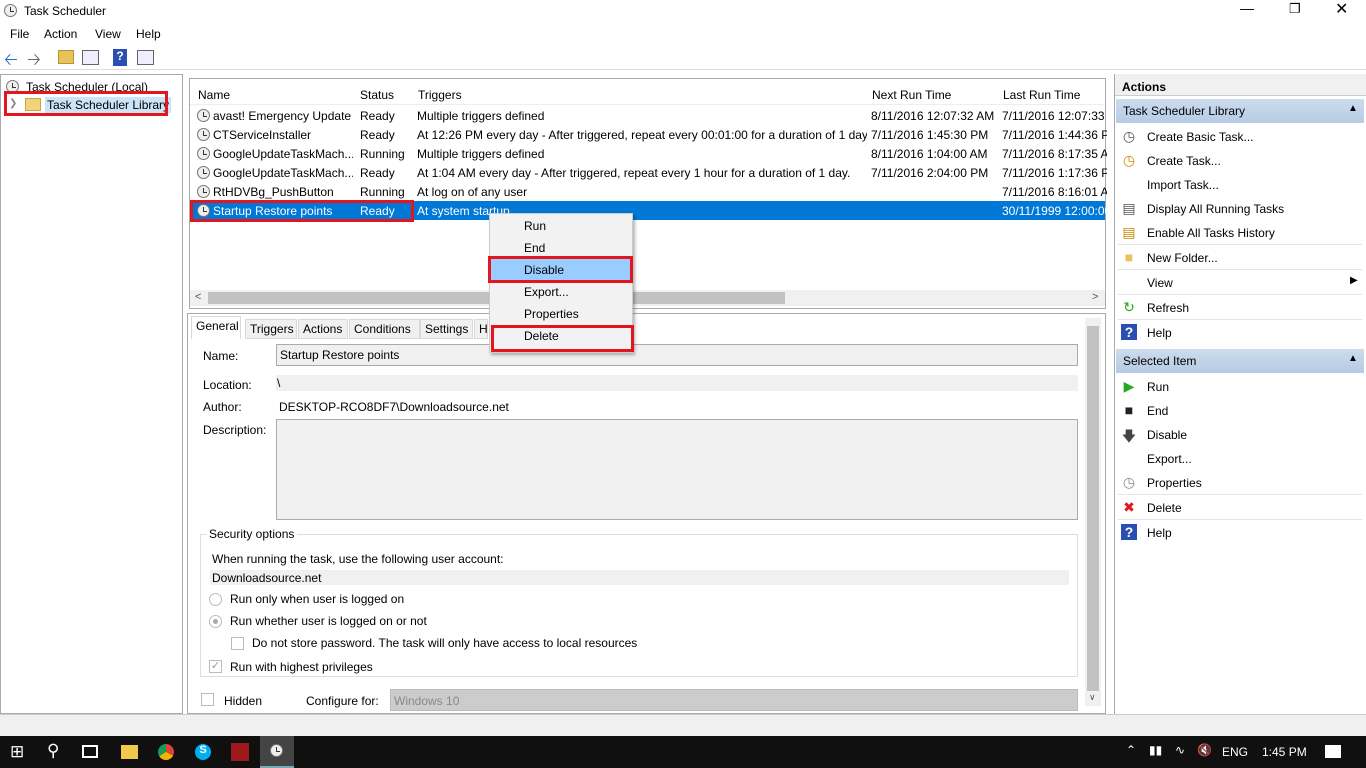  Describe the element at coordinates (215, 621) in the screenshot. I see `radio-whether-logged-on` at that location.